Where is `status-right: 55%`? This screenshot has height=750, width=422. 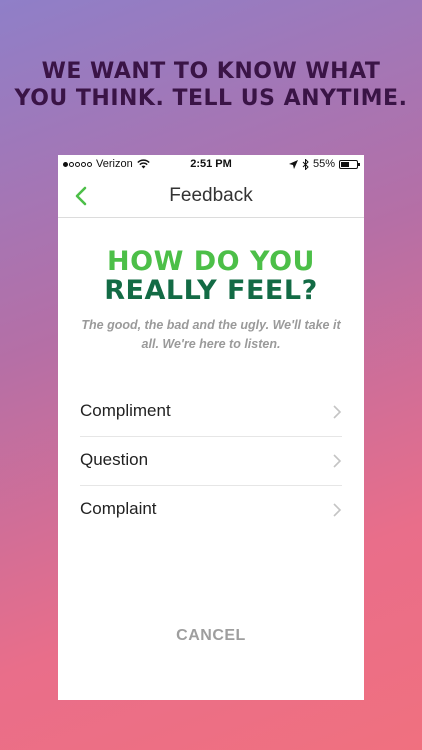 status-right: 55% is located at coordinates (324, 164).